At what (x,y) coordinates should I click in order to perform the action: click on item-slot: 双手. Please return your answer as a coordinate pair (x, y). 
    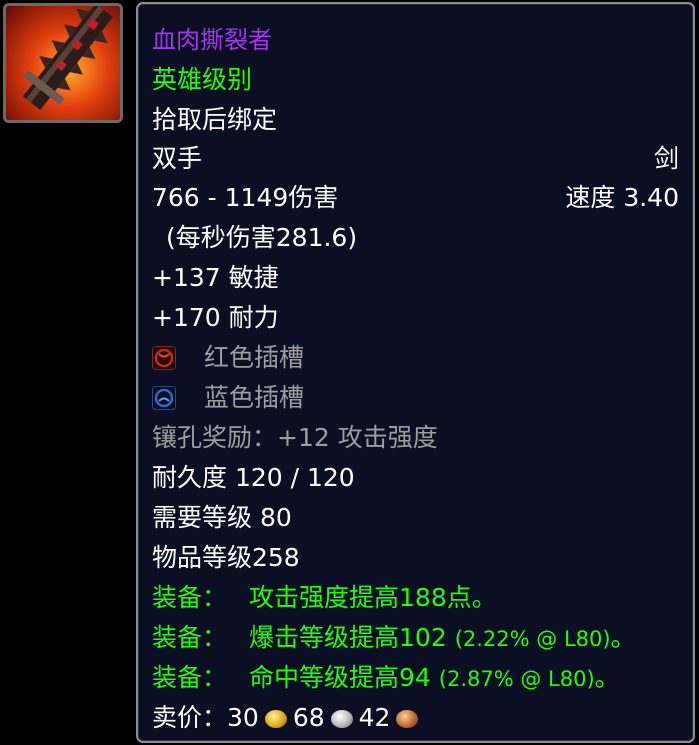
    Looking at the image, I should click on (177, 158).